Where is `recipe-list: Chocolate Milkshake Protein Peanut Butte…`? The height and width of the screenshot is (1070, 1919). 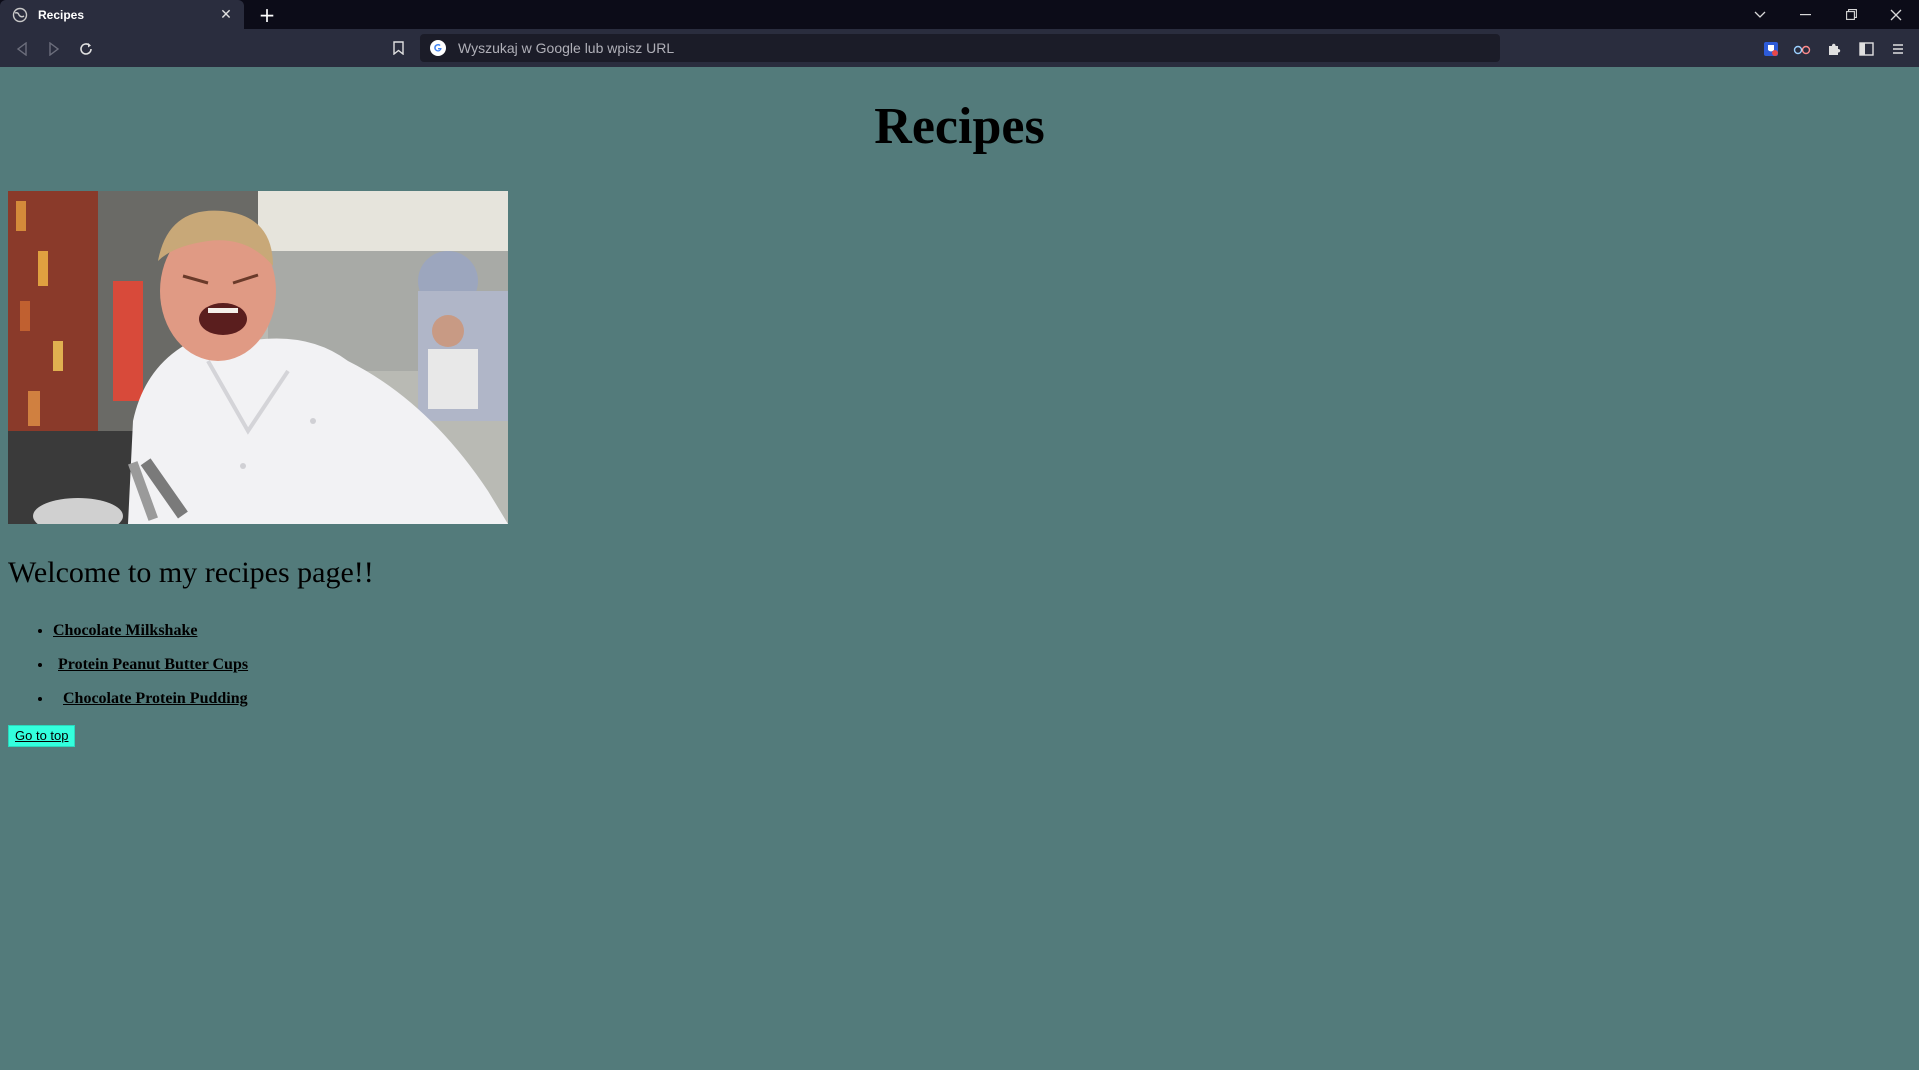
recipe-list: Chocolate Milkshake Protein Peanut Butte… is located at coordinates (128, 665).